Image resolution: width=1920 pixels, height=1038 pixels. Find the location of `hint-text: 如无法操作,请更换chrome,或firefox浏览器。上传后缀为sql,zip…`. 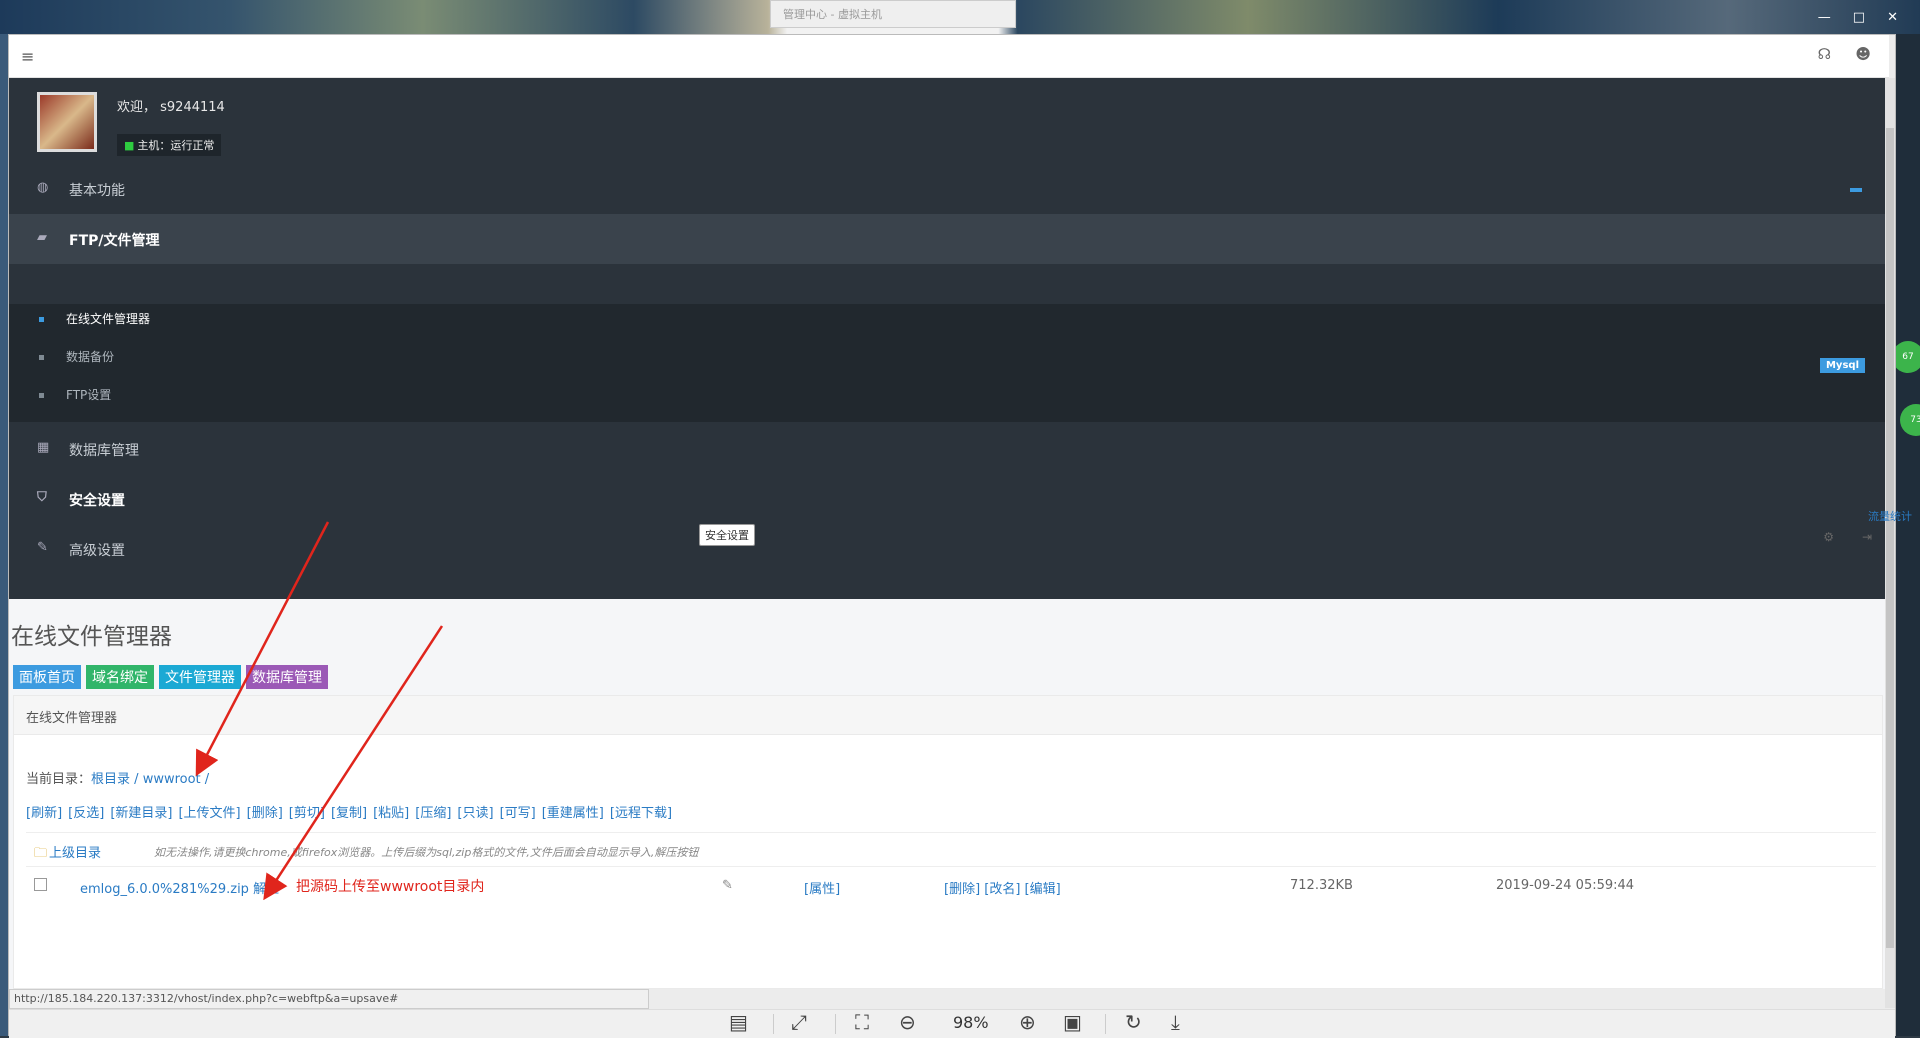

hint-text: 如无法操作,请更换chrome,或firefox浏览器。上传后缀为sql,zip… is located at coordinates (426, 852).